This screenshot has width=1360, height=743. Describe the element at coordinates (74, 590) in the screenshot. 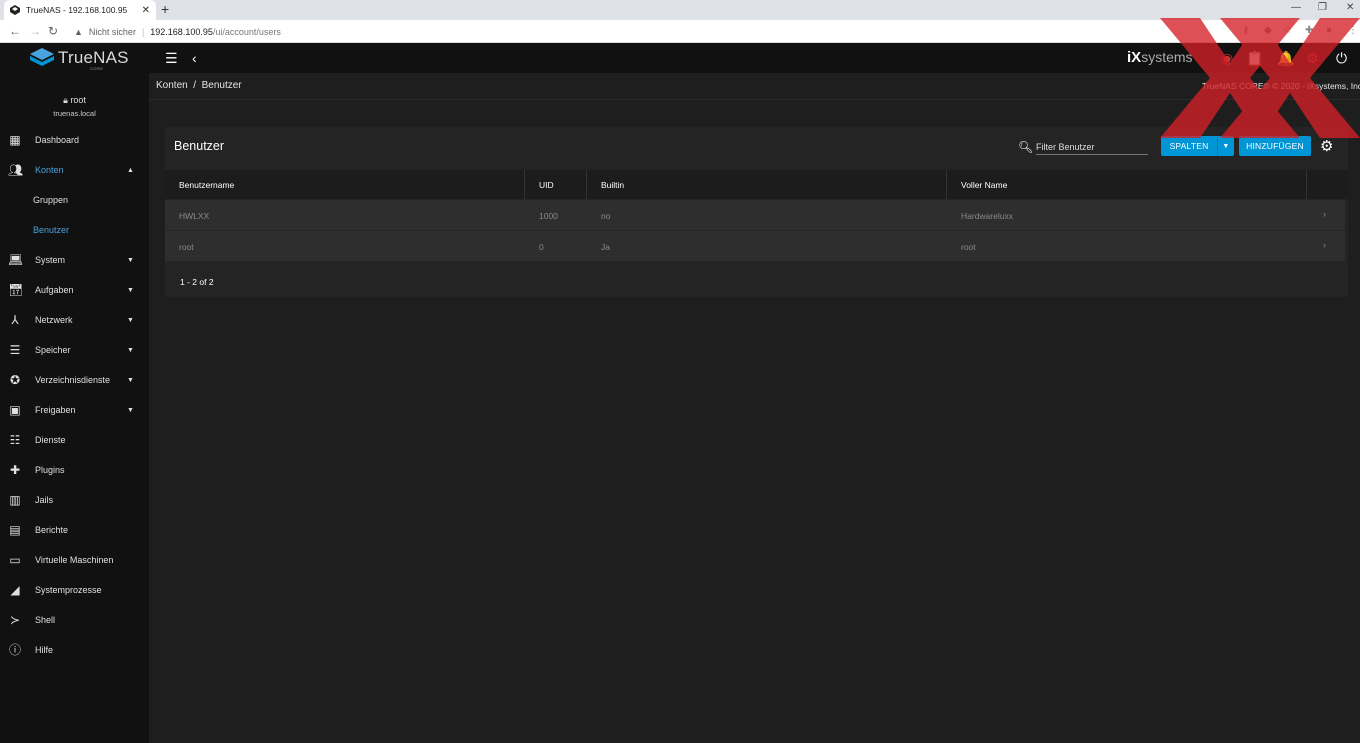

I see `sidebar-item-systemprozesse: ◢ Systemprozesse` at that location.